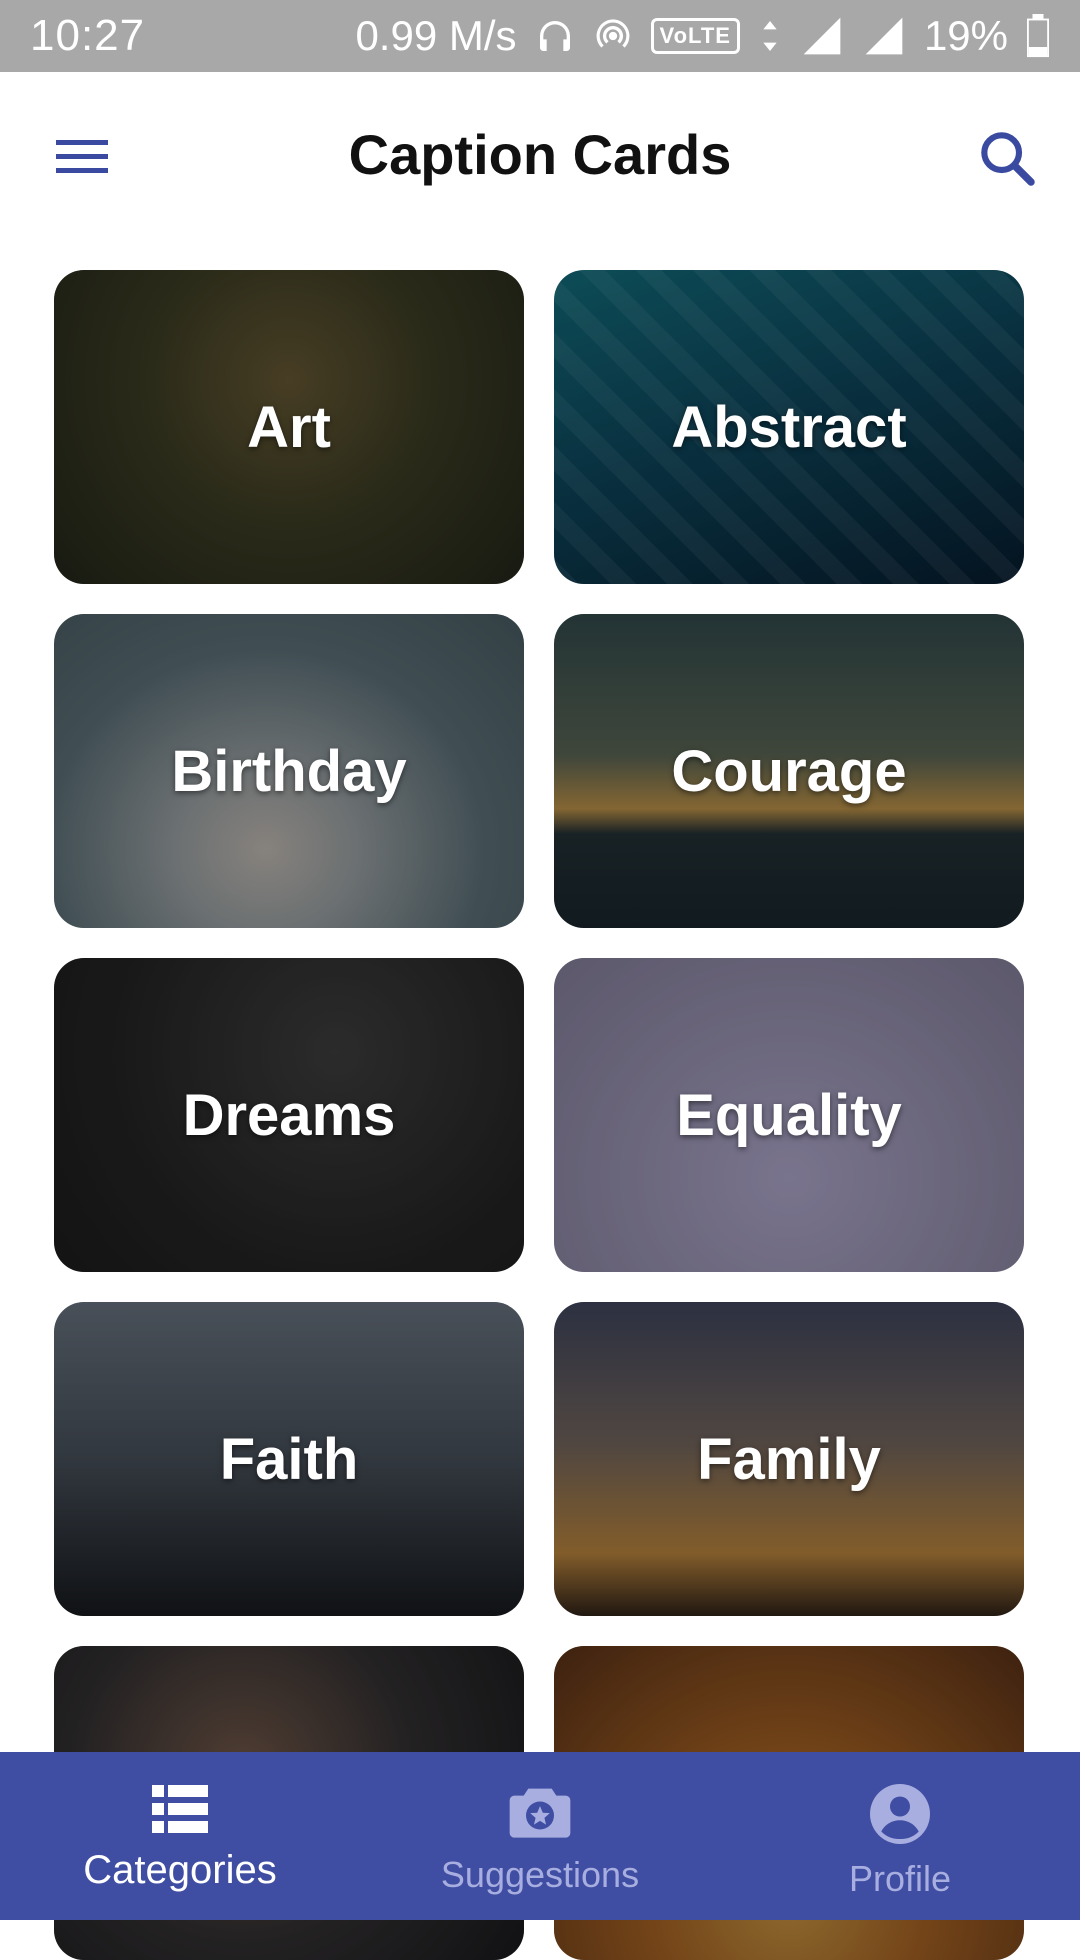 This screenshot has width=1080, height=1960. What do you see at coordinates (695, 36) in the screenshot?
I see `volte-badge: VoLTE` at bounding box center [695, 36].